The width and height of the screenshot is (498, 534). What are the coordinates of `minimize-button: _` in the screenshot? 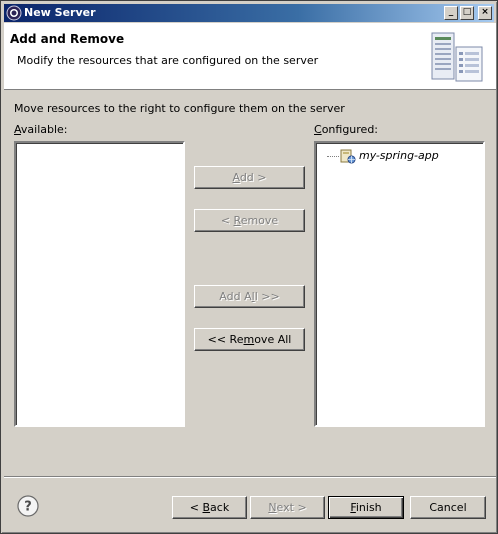 It's located at (451, 13).